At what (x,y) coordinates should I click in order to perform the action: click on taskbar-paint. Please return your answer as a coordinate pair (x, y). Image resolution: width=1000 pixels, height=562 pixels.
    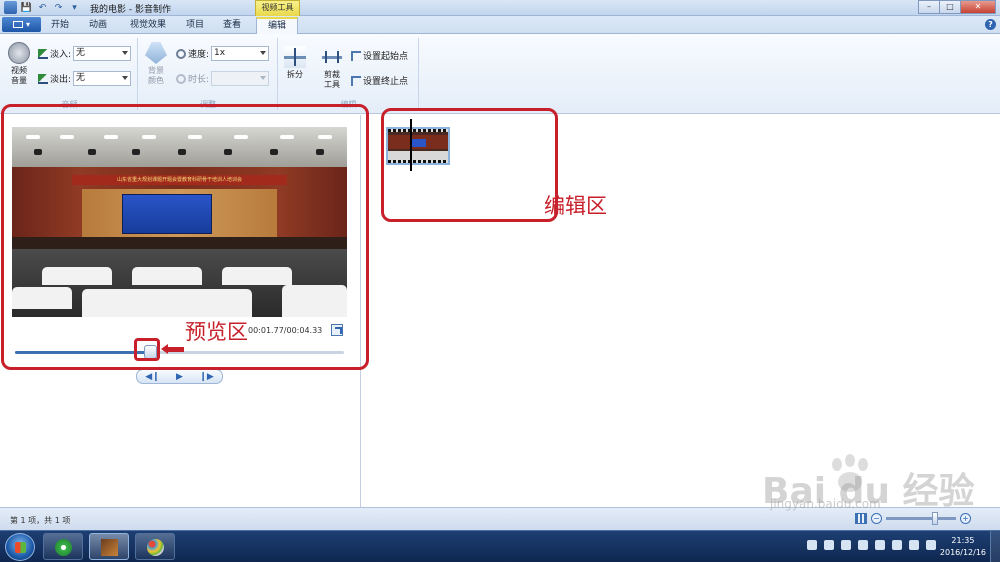
    Looking at the image, I should click on (155, 546).